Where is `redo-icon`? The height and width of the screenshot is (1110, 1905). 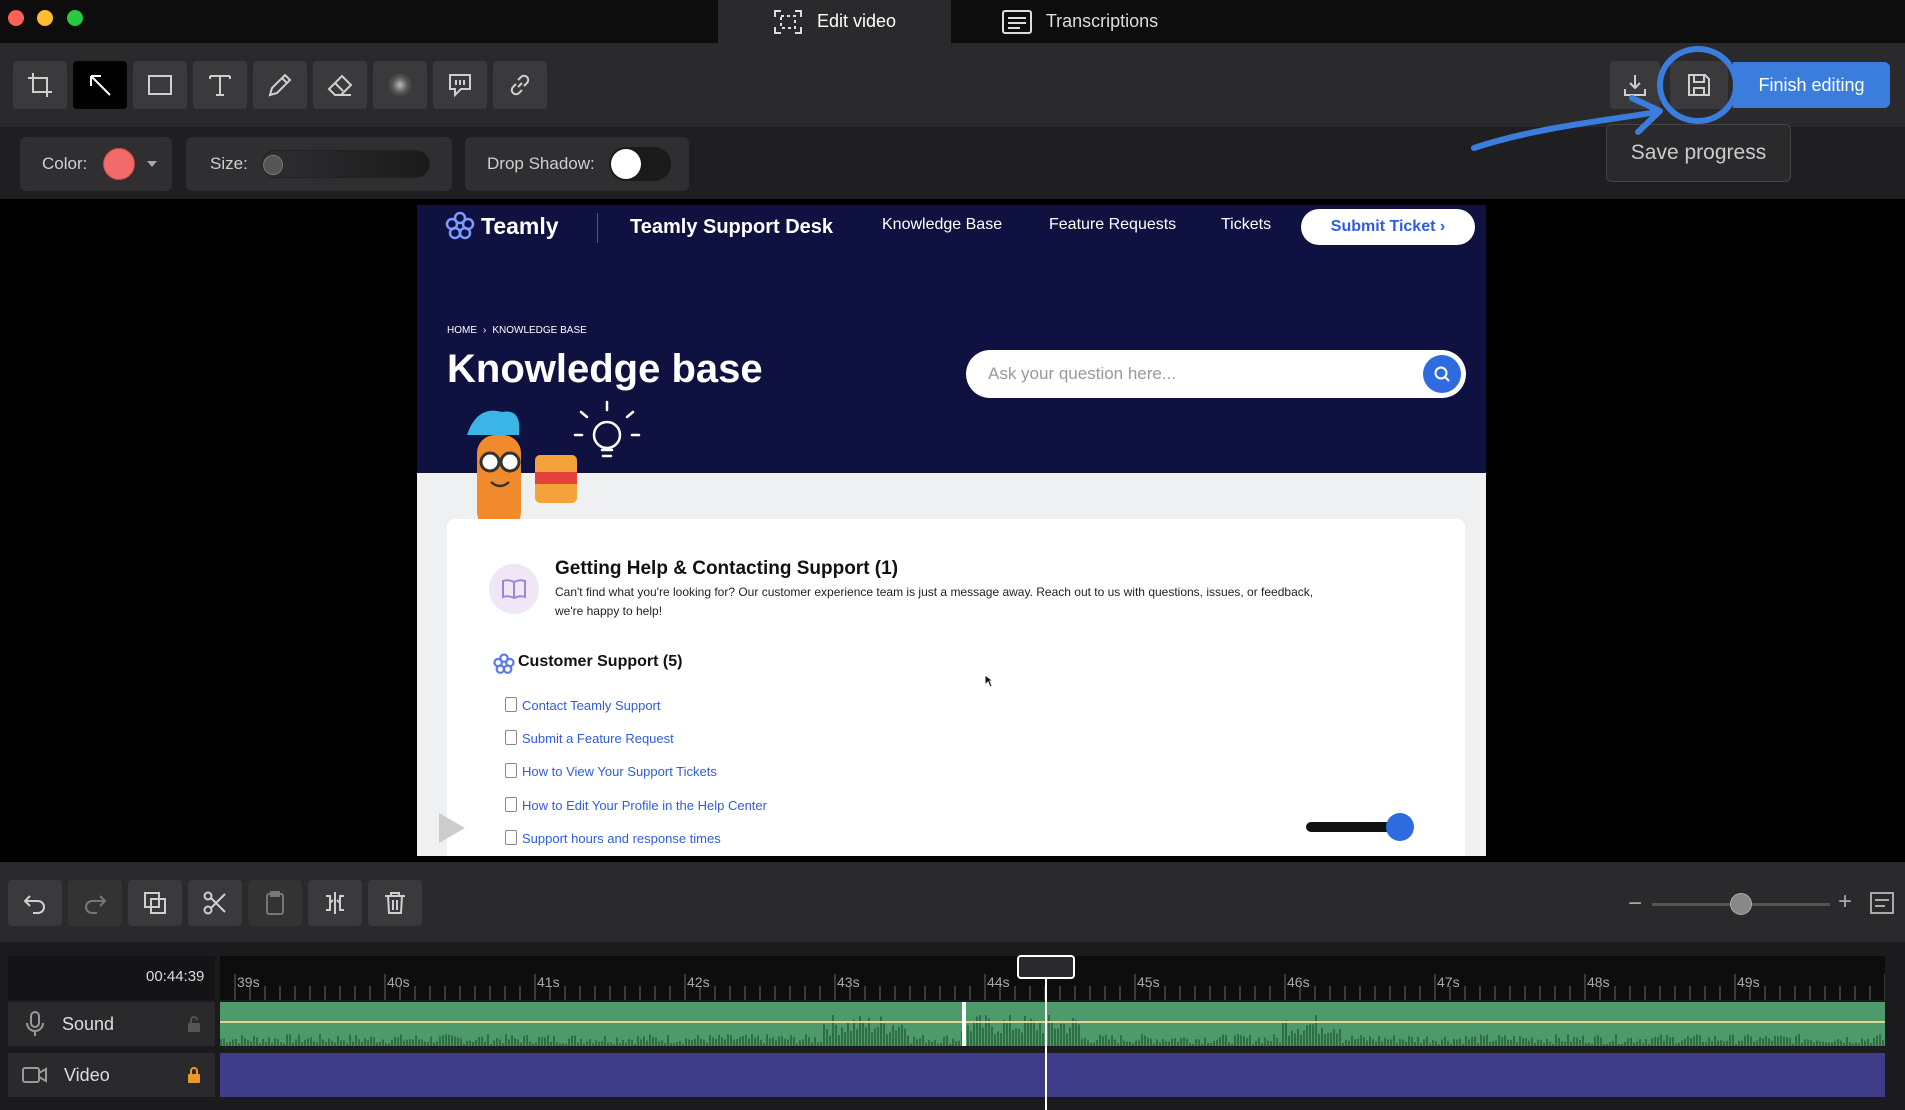
redo-icon is located at coordinates (96, 904).